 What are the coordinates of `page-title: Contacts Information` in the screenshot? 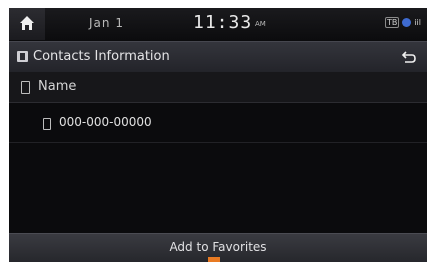 It's located at (101, 56).